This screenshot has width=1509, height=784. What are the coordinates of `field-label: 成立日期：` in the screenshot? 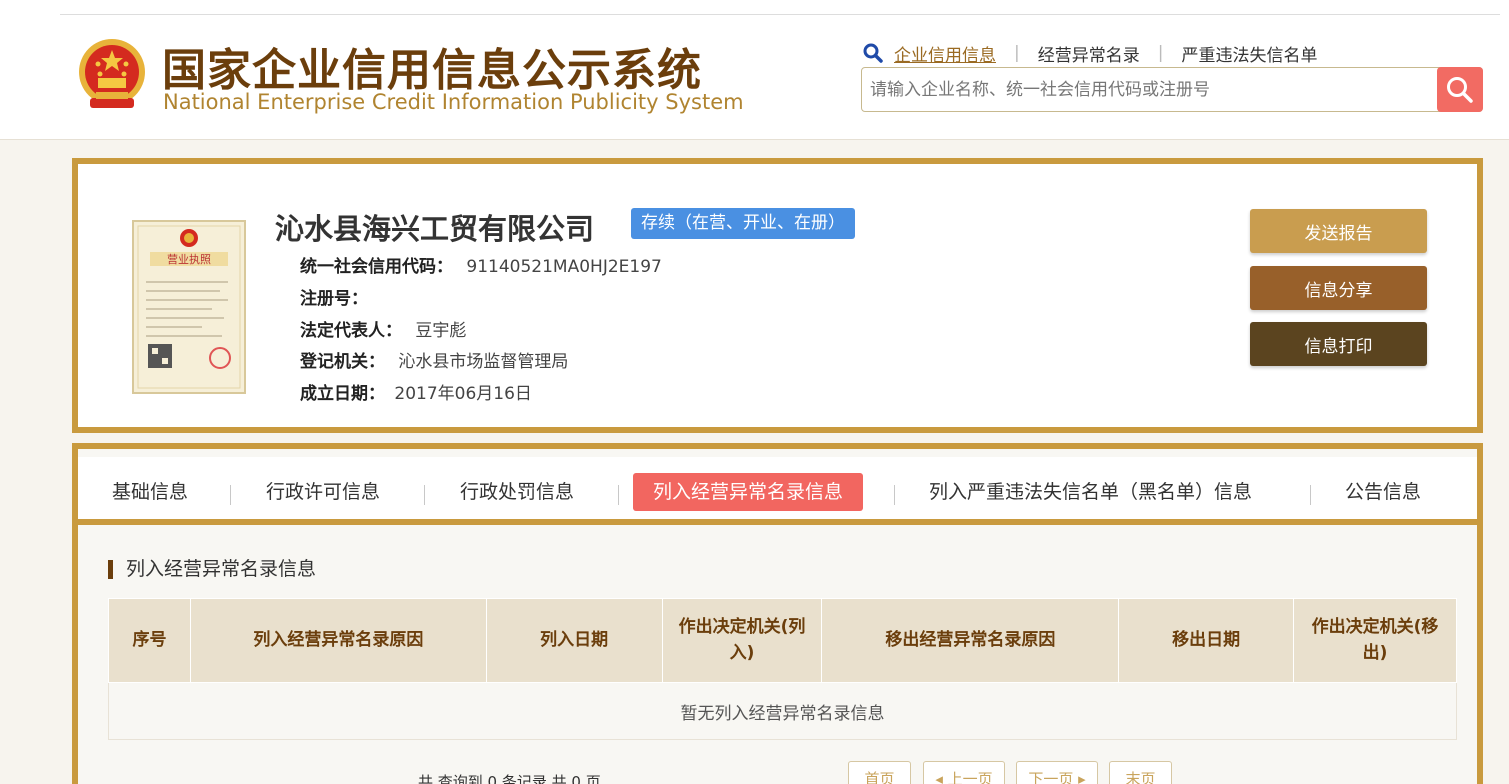 It's located at (342, 394).